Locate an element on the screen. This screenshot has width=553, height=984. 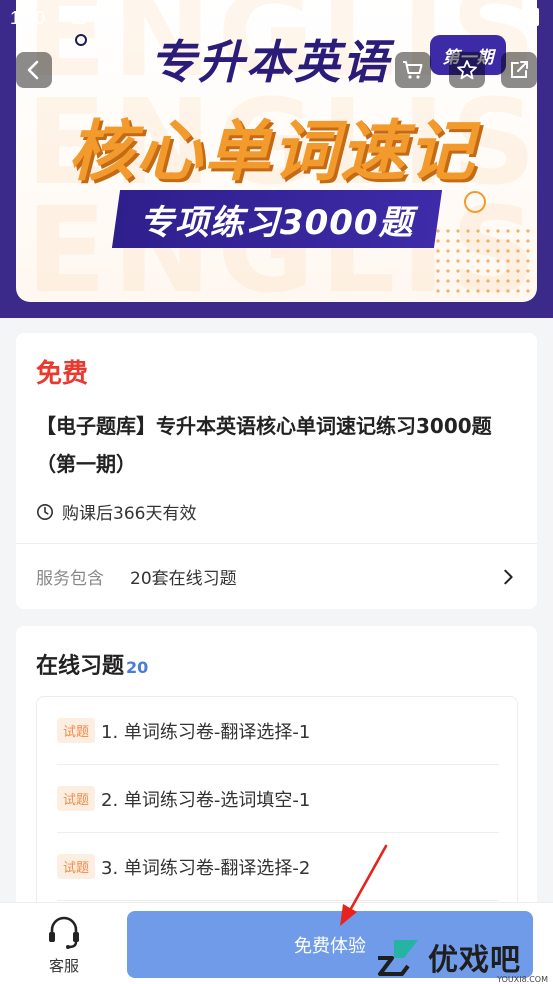
service-value: 20套在线习题 is located at coordinates (183, 579).